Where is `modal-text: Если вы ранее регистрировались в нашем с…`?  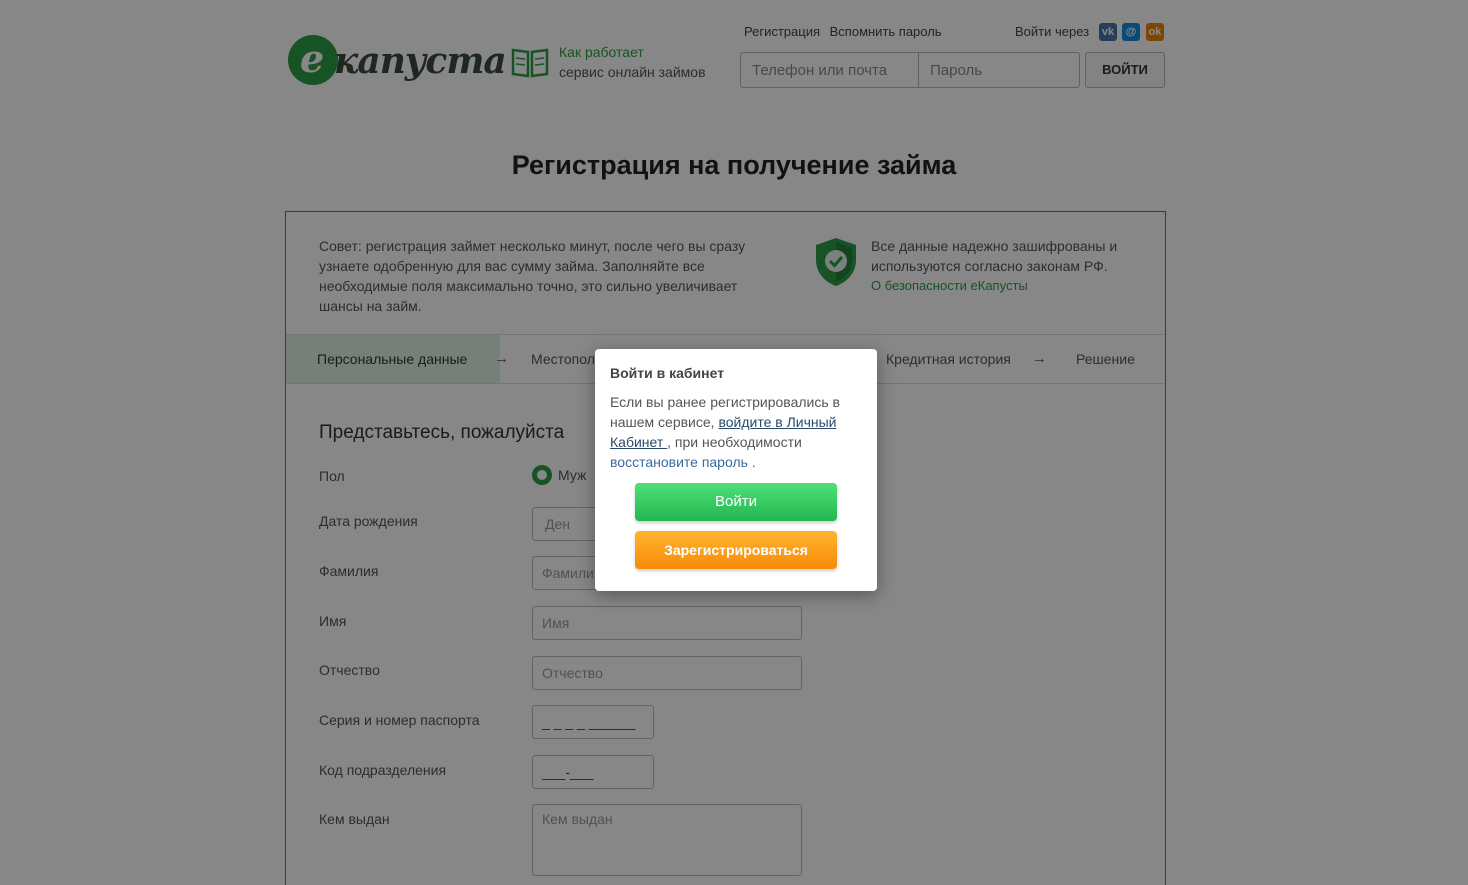 modal-text: Если вы ранее регистрировались в нашем с… is located at coordinates (737, 432).